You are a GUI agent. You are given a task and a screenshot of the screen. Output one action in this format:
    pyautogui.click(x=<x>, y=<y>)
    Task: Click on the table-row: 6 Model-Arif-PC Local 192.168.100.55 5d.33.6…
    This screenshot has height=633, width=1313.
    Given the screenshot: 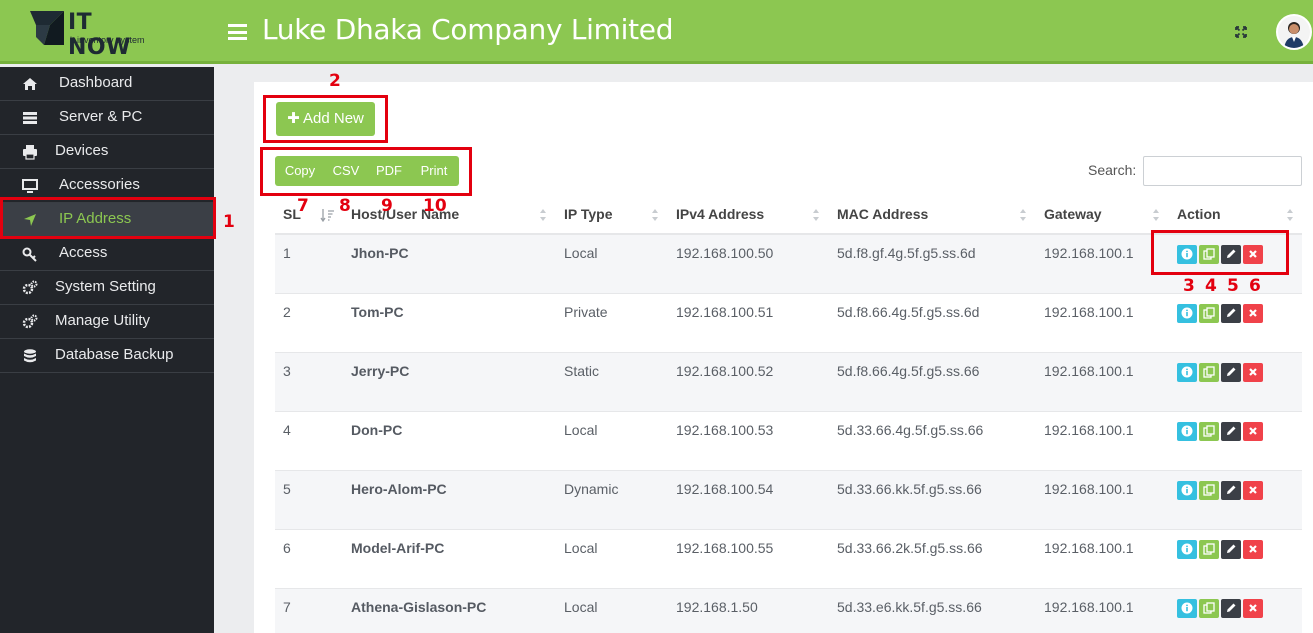 What is the action you would take?
    pyautogui.click(x=788, y=559)
    